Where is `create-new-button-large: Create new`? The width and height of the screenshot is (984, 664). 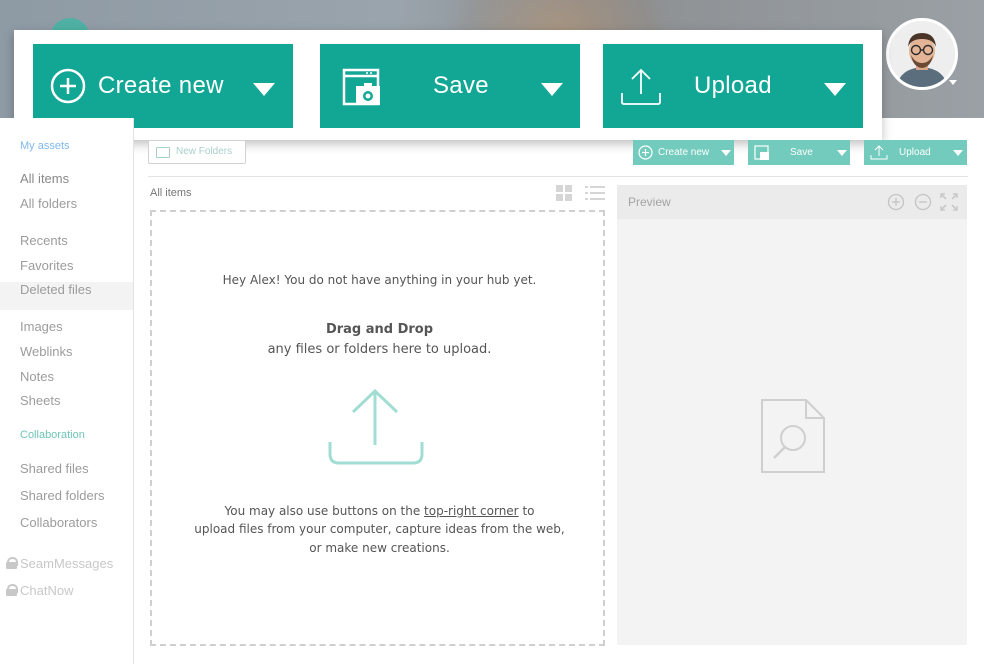 create-new-button-large: Create new is located at coordinates (163, 86).